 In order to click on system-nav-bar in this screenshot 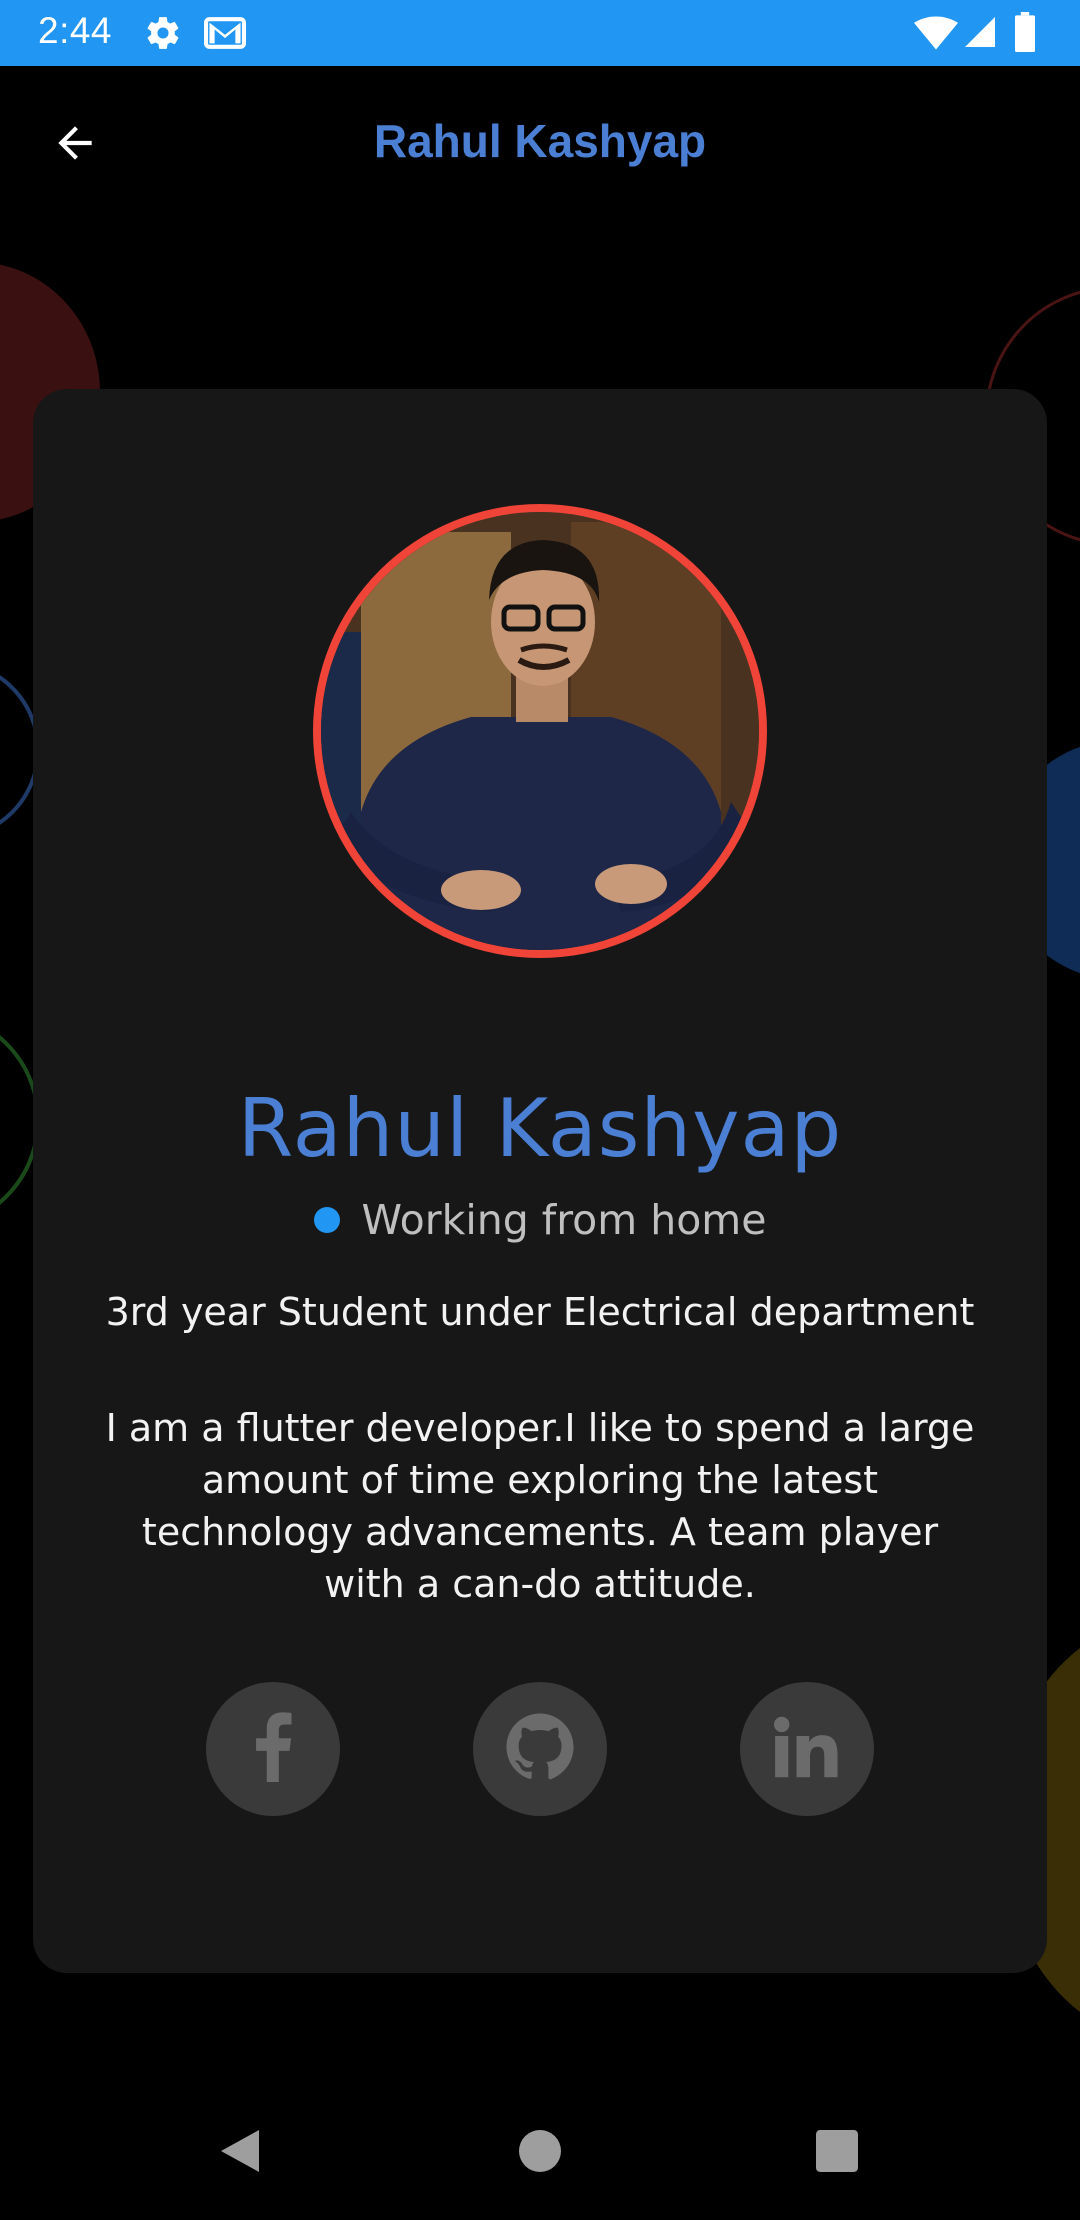, I will do `click(540, 2153)`.